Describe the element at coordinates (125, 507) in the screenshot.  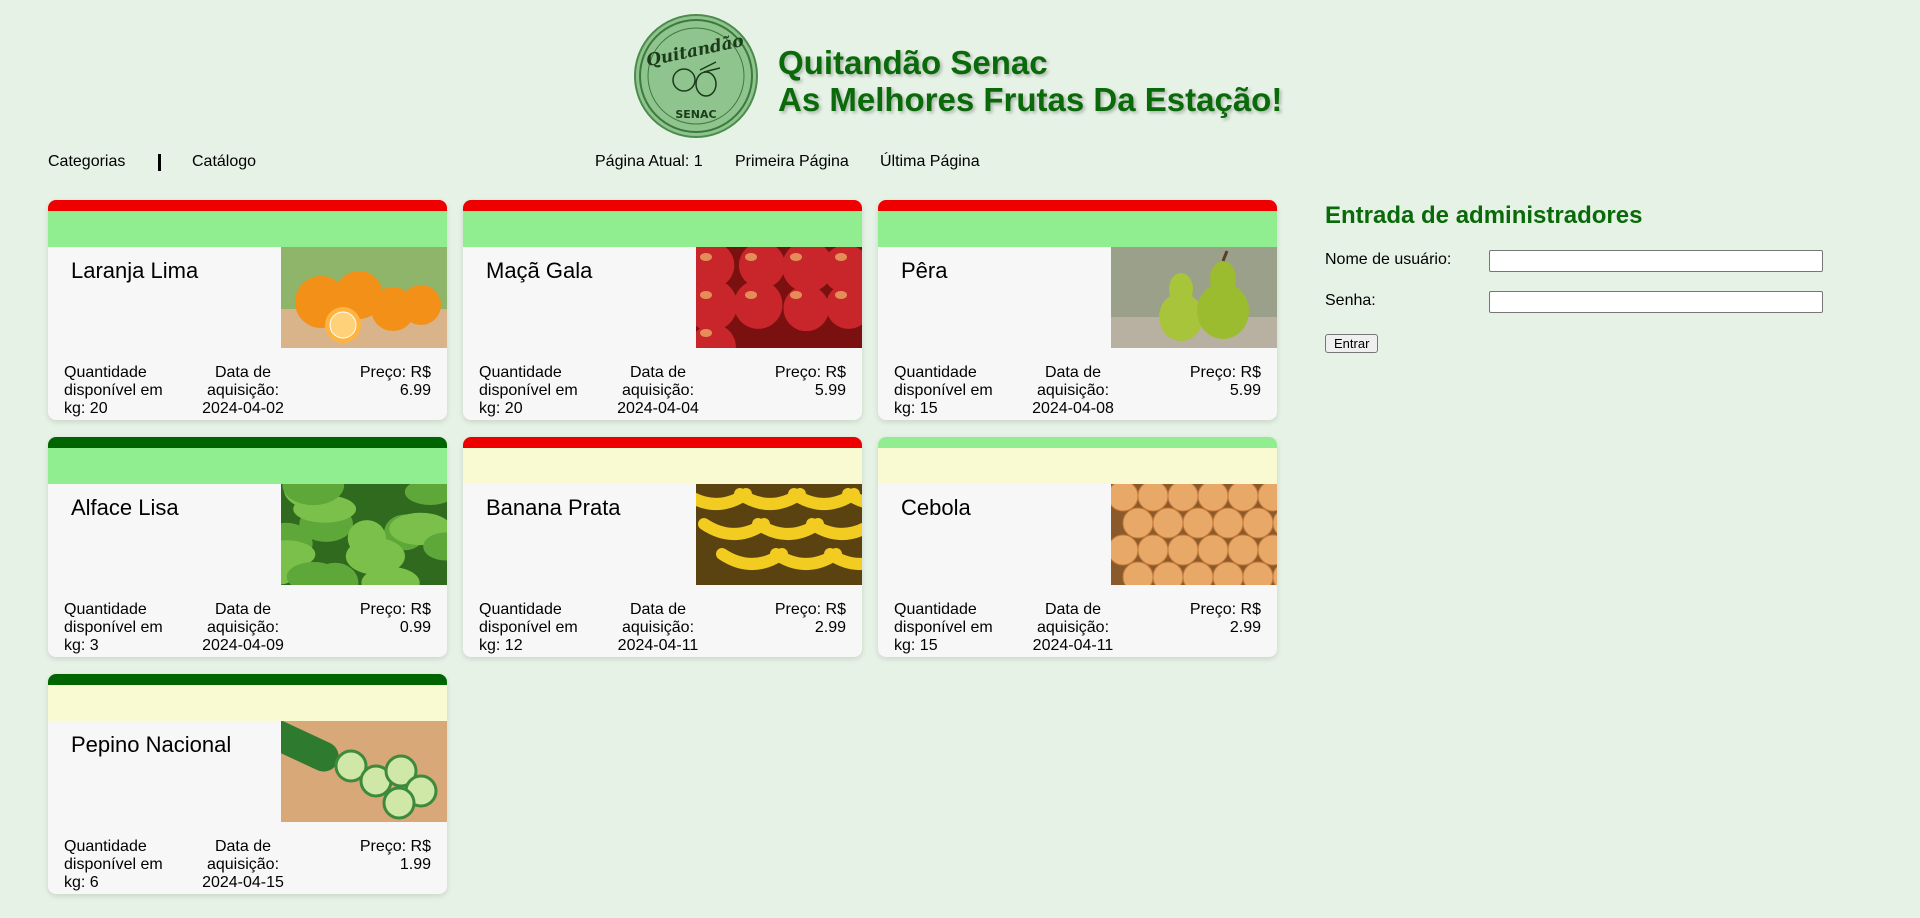
I see `product-name: Alface Lisa` at that location.